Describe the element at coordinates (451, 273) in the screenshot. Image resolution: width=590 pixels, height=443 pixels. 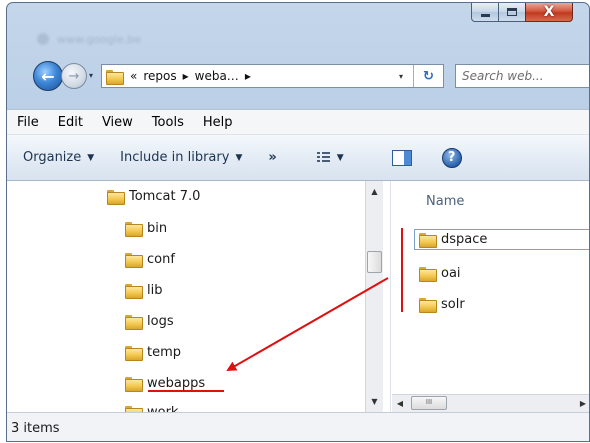
I see `file-item-label: oai` at that location.